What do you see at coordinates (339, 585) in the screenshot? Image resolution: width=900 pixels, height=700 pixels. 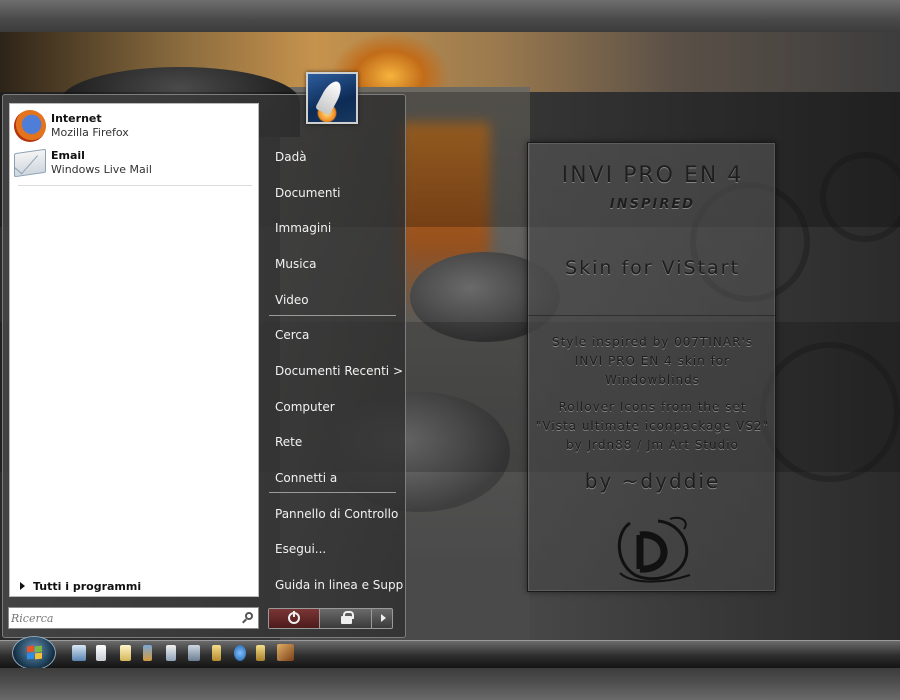 I see `menu-item-guida: Guida in linea e Supp` at bounding box center [339, 585].